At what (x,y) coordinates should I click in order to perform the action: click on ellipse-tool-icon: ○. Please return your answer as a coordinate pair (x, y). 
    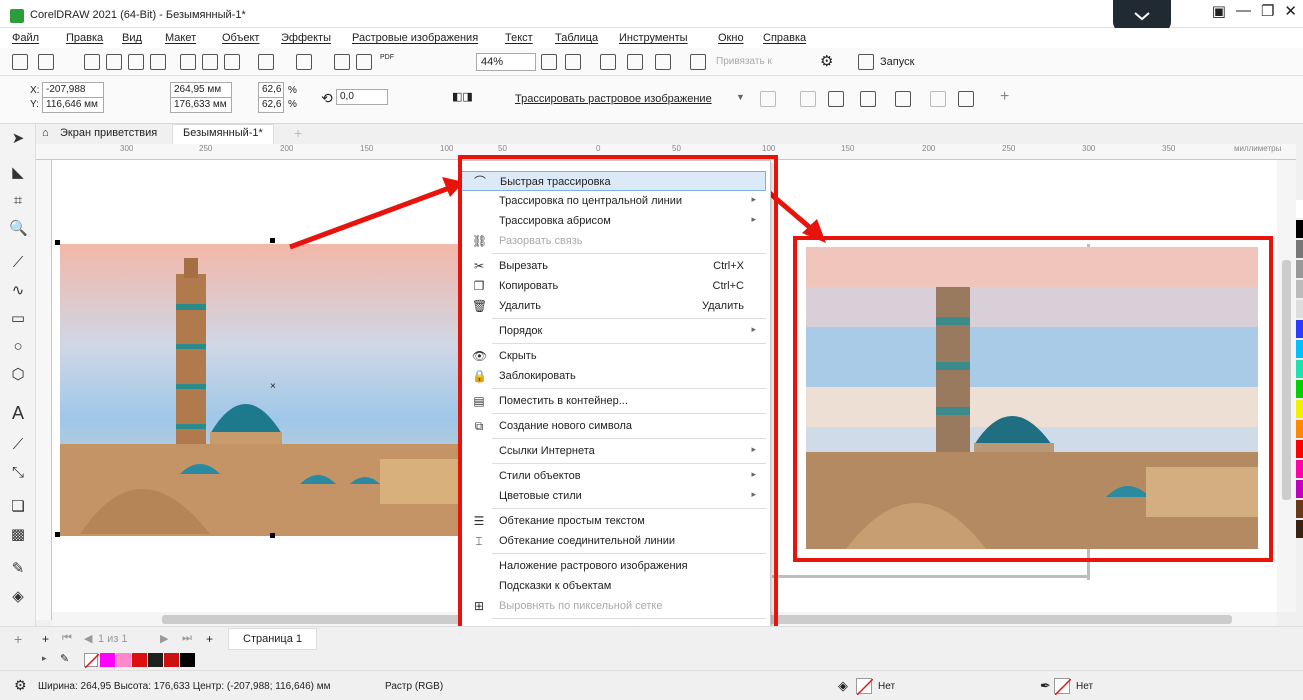
    Looking at the image, I should click on (18, 347).